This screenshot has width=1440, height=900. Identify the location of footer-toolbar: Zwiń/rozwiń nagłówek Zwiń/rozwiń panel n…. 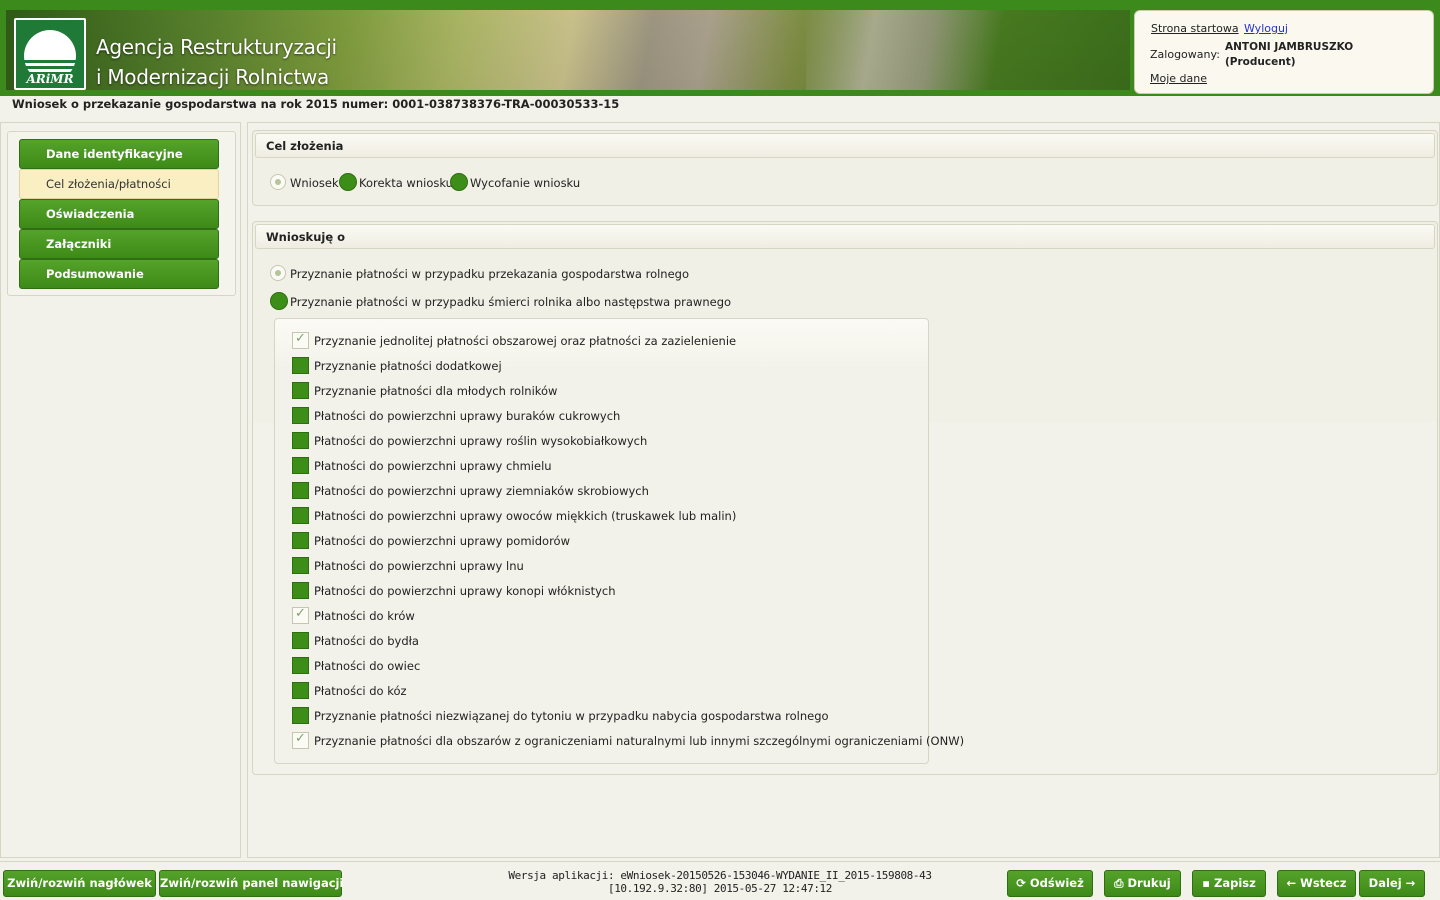
(720, 880).